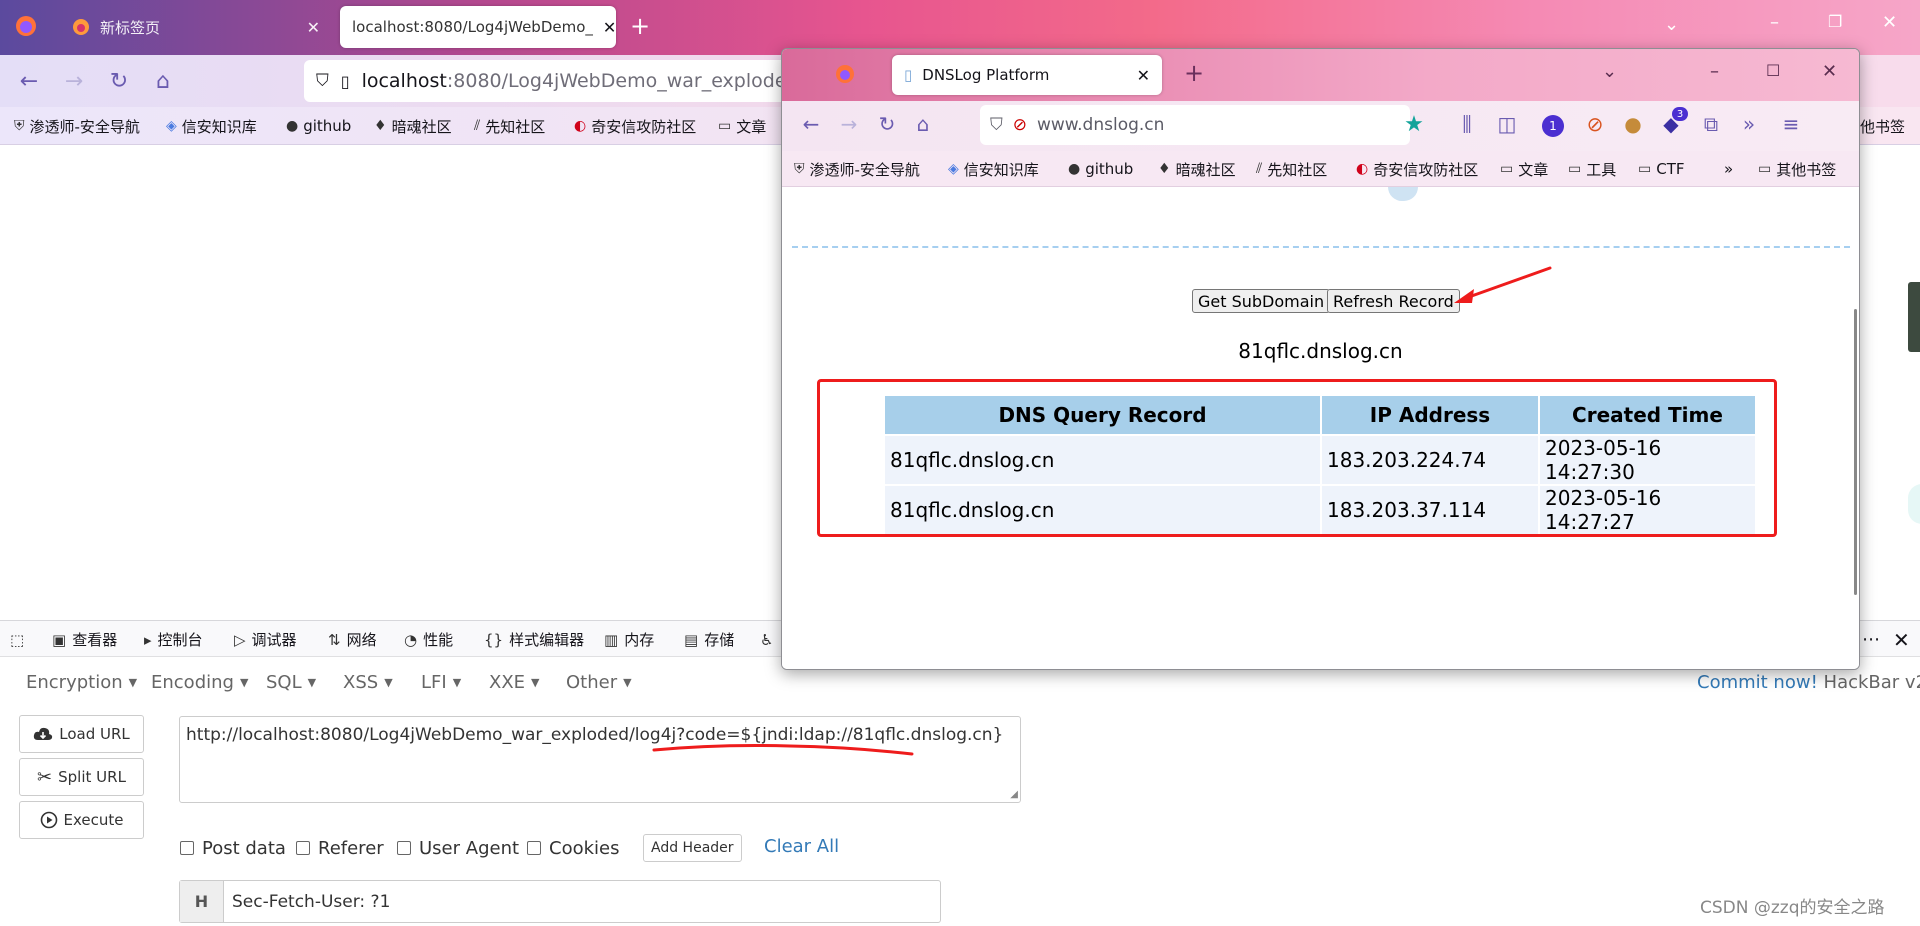 The width and height of the screenshot is (1920, 926). I want to click on foreground-url-bar: ⛉ ⊘ www.dnslog.cn, so click(1195, 125).